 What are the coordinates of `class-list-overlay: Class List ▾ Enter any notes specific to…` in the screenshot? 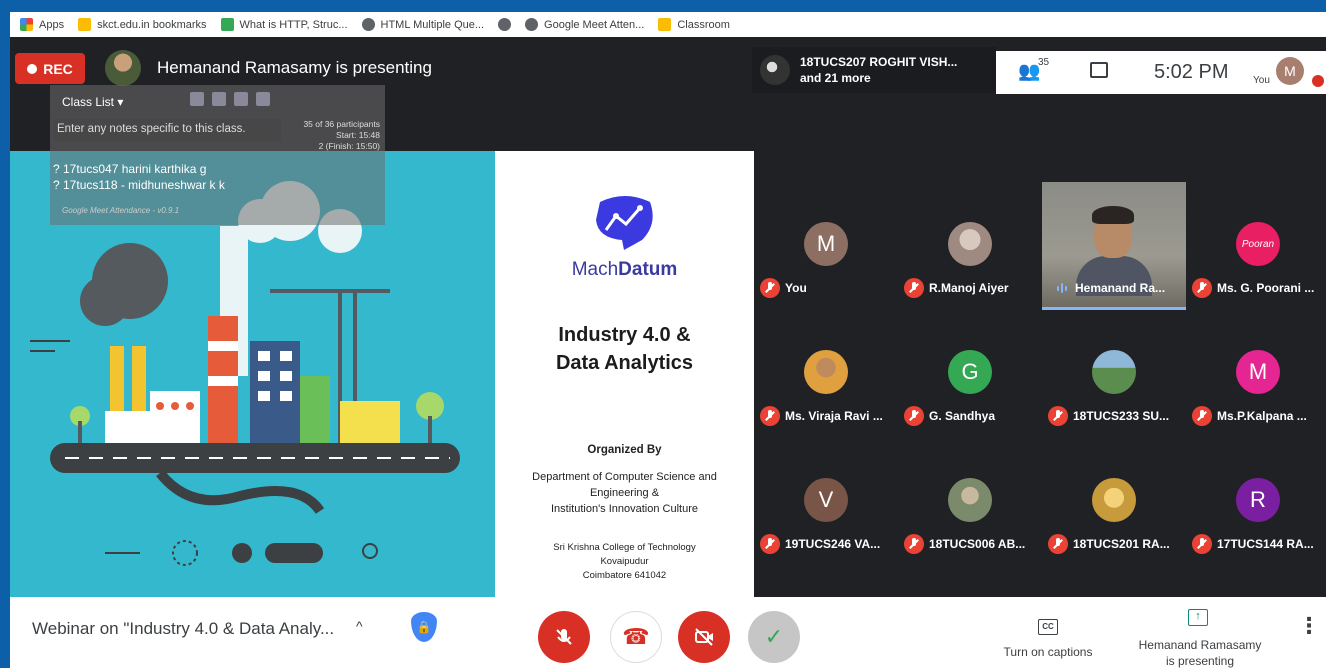 It's located at (217, 155).